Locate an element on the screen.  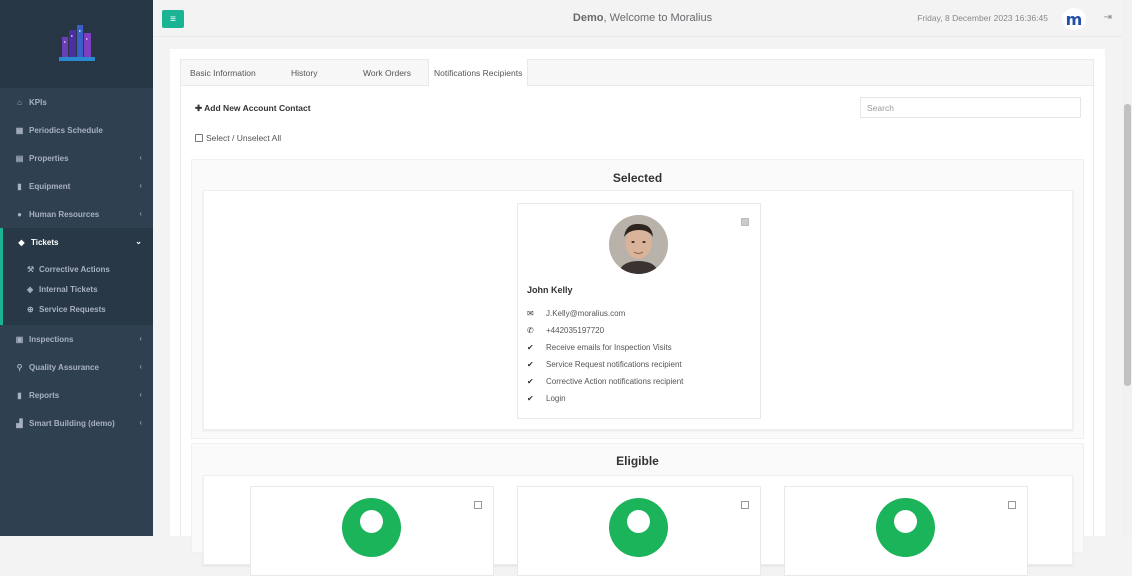
sidebar-item-label: Tickets is located at coordinates (45, 242).